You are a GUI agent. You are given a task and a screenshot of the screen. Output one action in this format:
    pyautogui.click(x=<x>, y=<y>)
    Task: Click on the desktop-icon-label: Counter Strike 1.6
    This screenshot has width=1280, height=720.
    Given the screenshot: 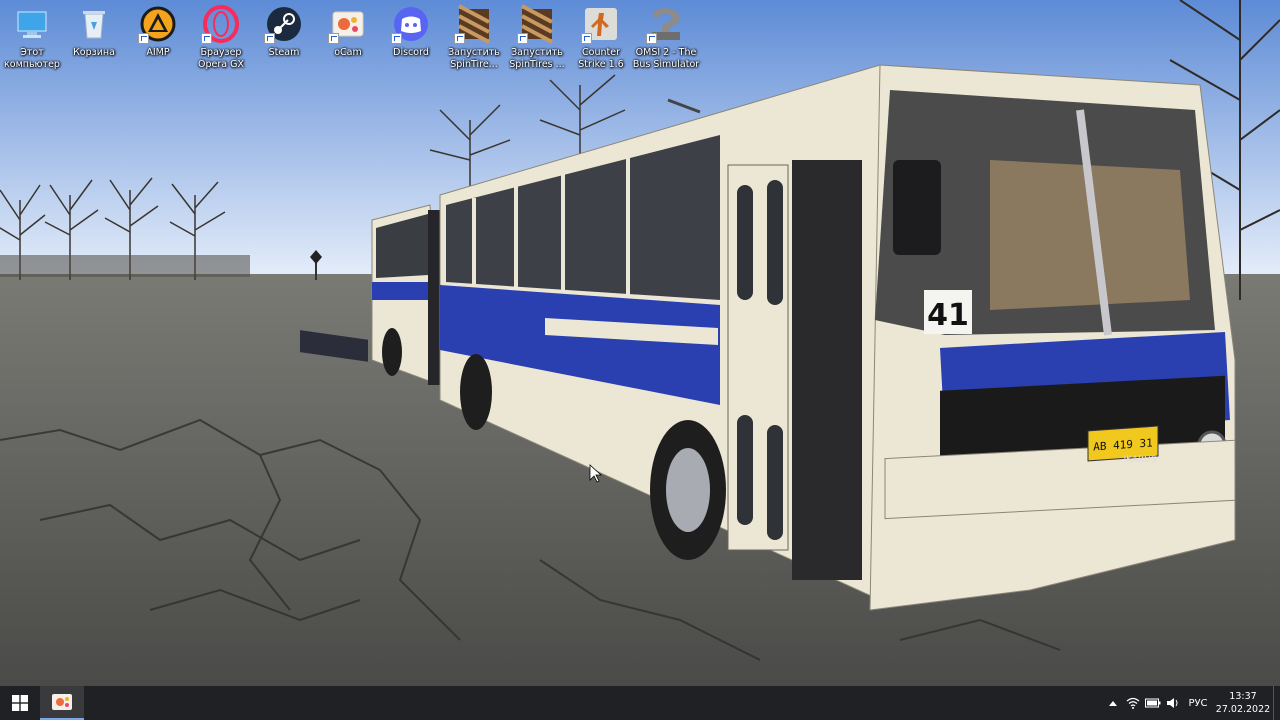 What is the action you would take?
    pyautogui.click(x=601, y=58)
    